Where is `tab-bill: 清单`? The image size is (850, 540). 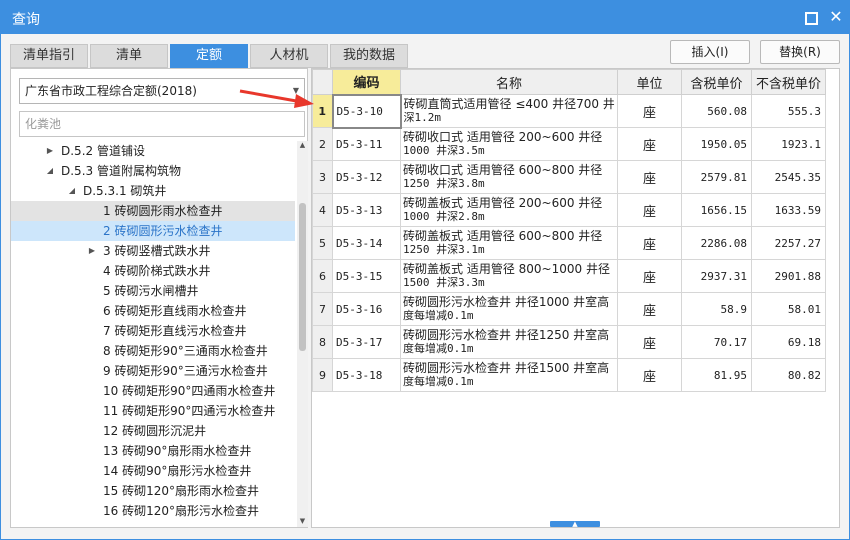
tab-bill: 清单 is located at coordinates (129, 56).